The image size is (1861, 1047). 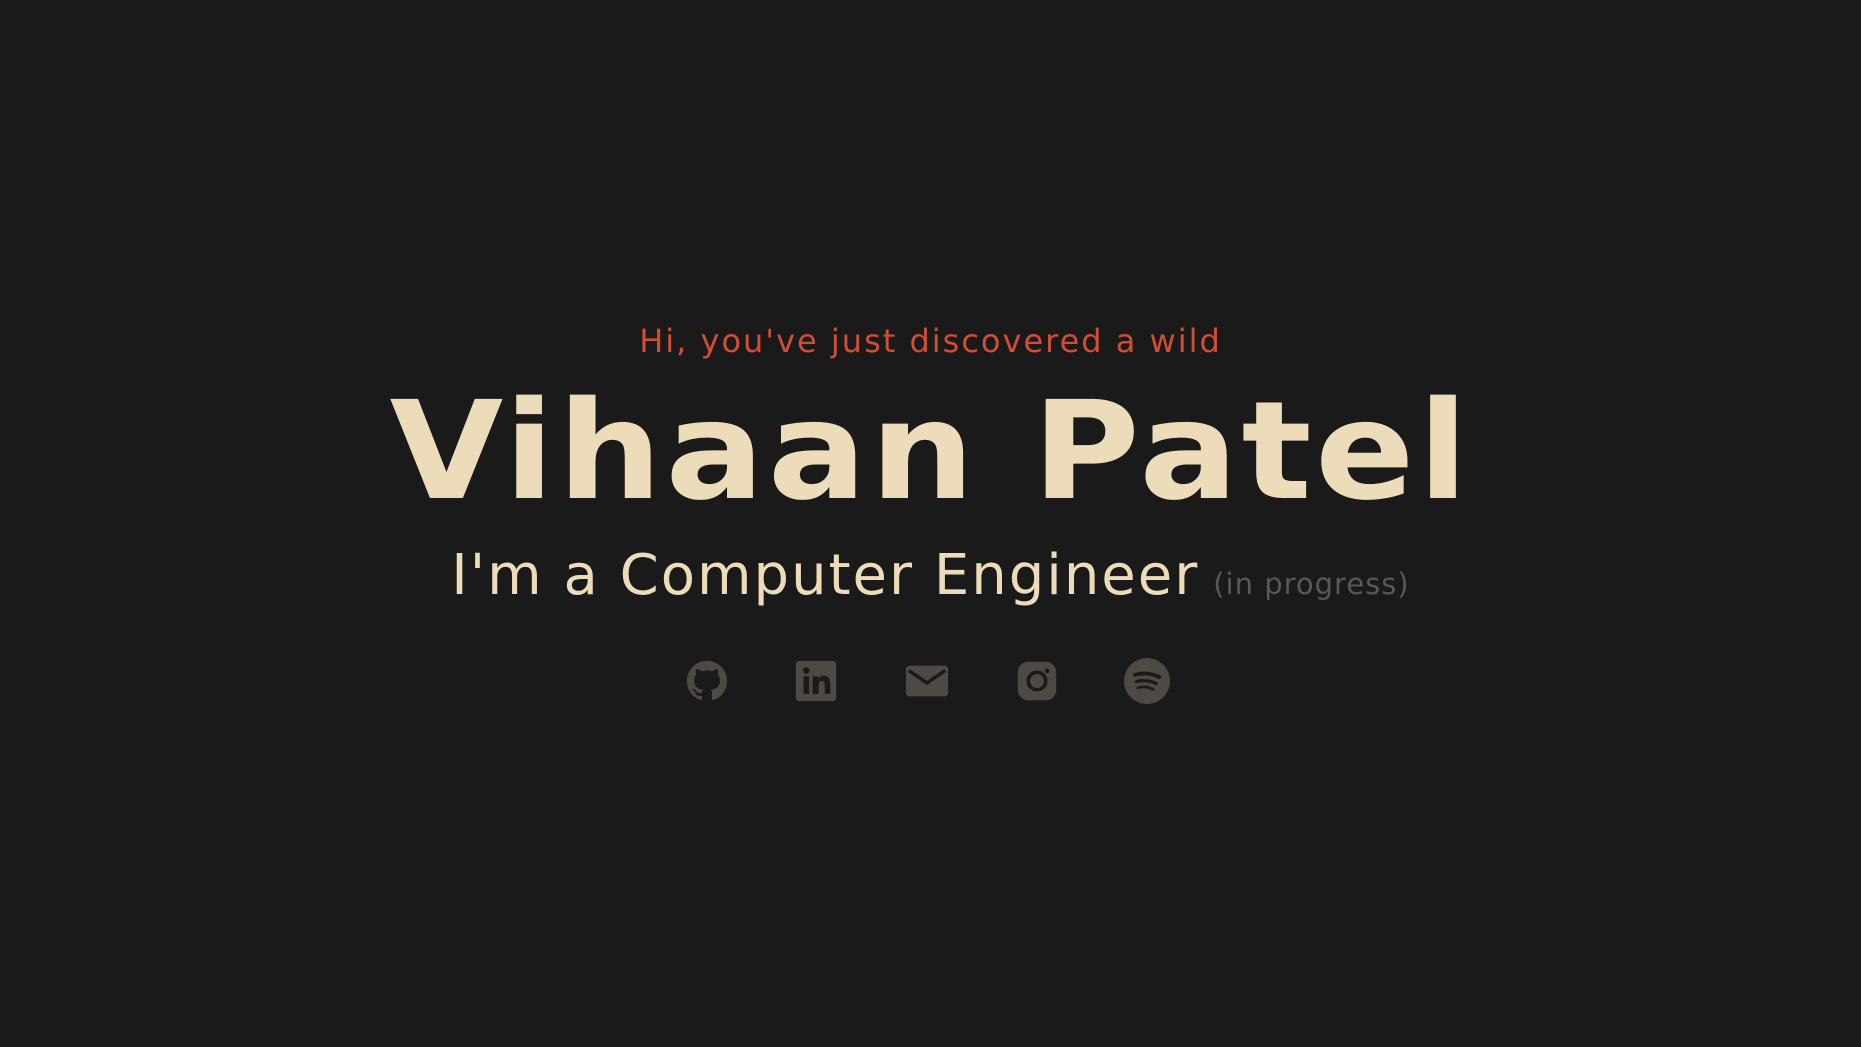 I want to click on linkedin-icon, so click(x=816, y=681).